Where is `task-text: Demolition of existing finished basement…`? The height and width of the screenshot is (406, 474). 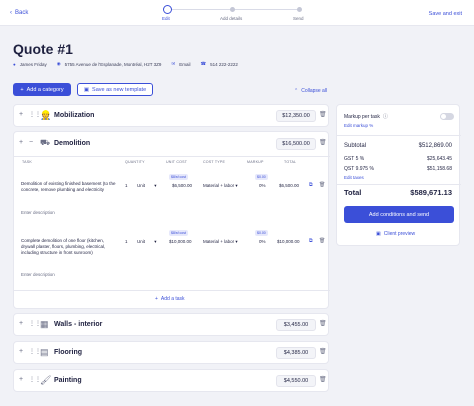 task-text: Demolition of existing finished basement… is located at coordinates (70, 187).